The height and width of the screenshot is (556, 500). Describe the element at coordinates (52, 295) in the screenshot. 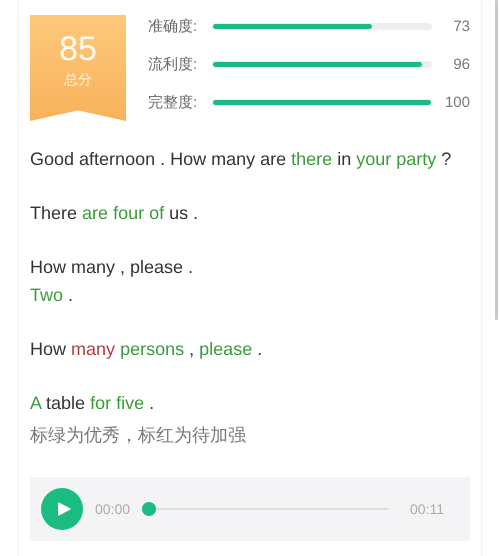

I see `sentence: Two .` at that location.